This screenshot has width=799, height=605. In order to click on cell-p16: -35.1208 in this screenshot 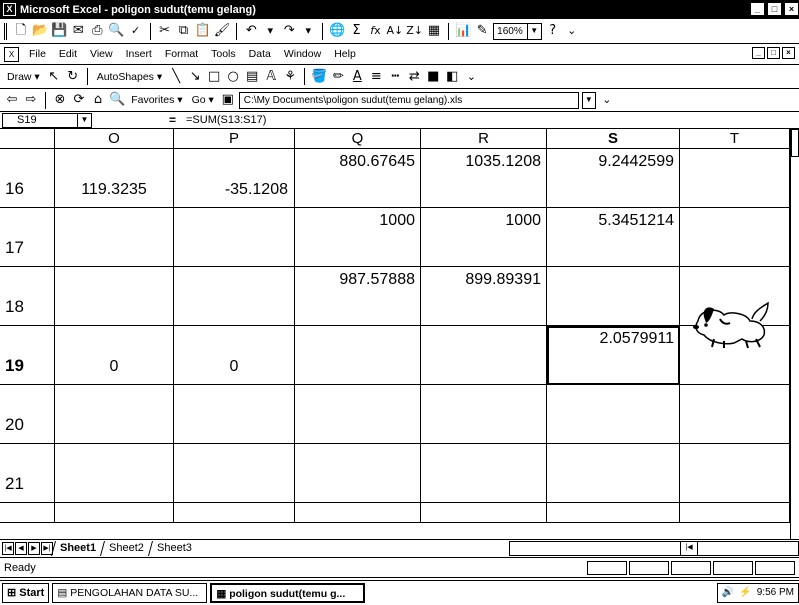, I will do `click(234, 178)`.